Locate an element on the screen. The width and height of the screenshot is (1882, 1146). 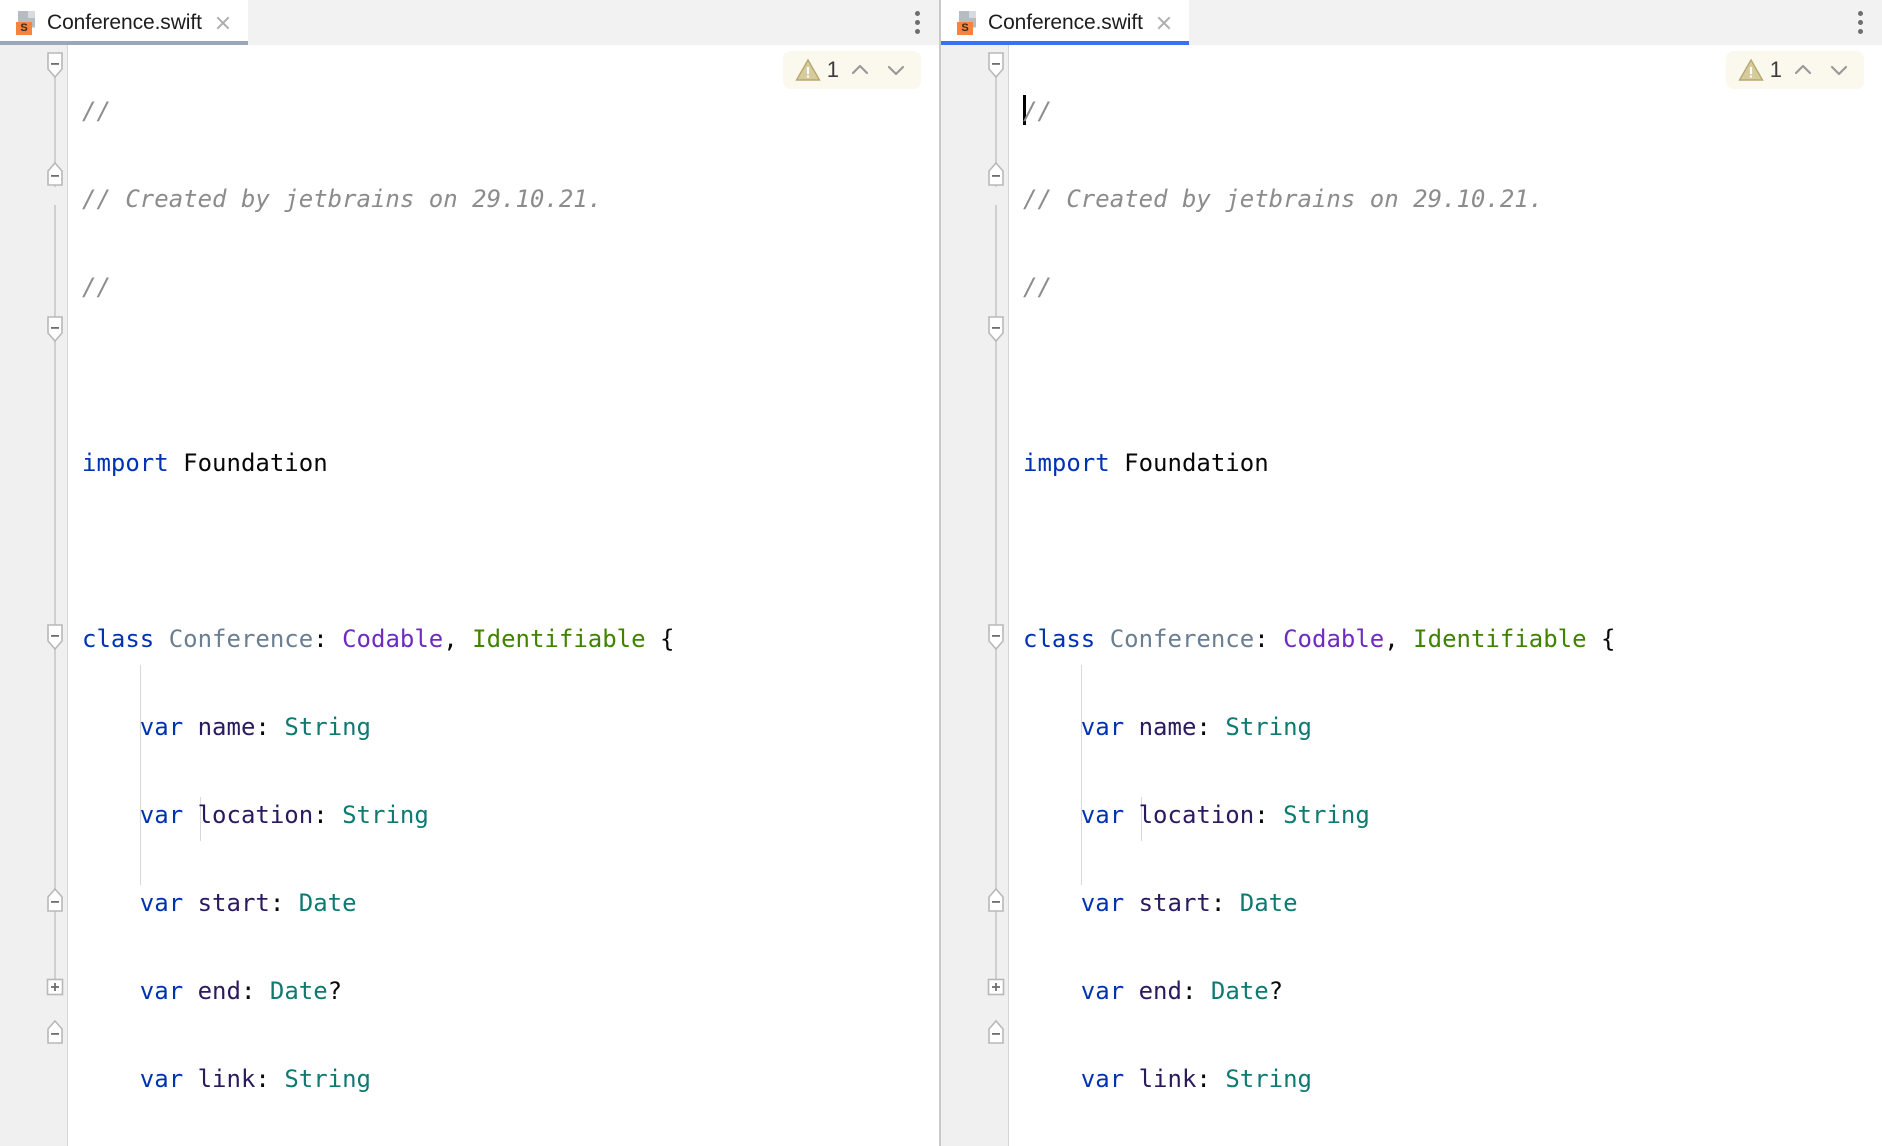
tab-conference-swift-right: S Conference.swift is located at coordinates (1065, 22).